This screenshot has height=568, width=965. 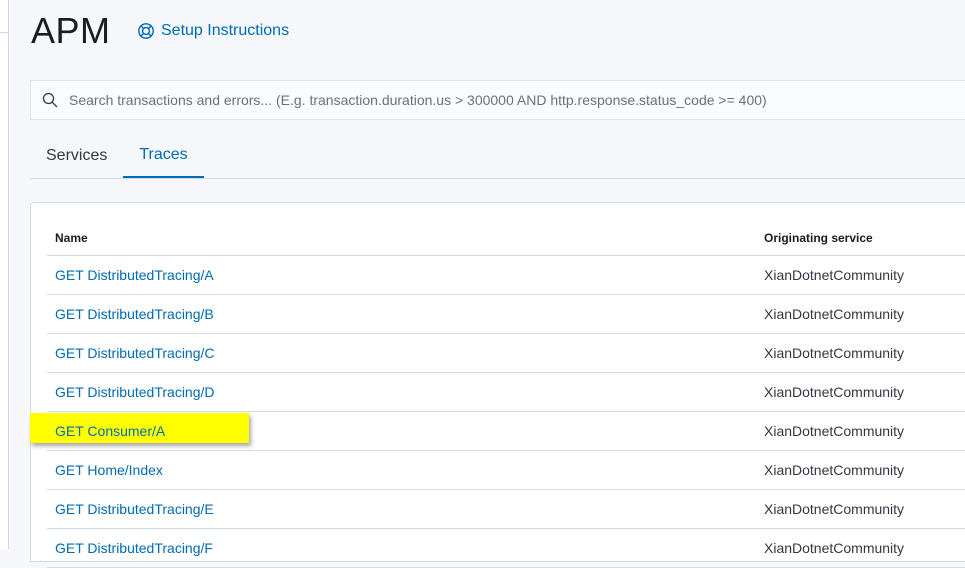 I want to click on search-icon, so click(x=50, y=100).